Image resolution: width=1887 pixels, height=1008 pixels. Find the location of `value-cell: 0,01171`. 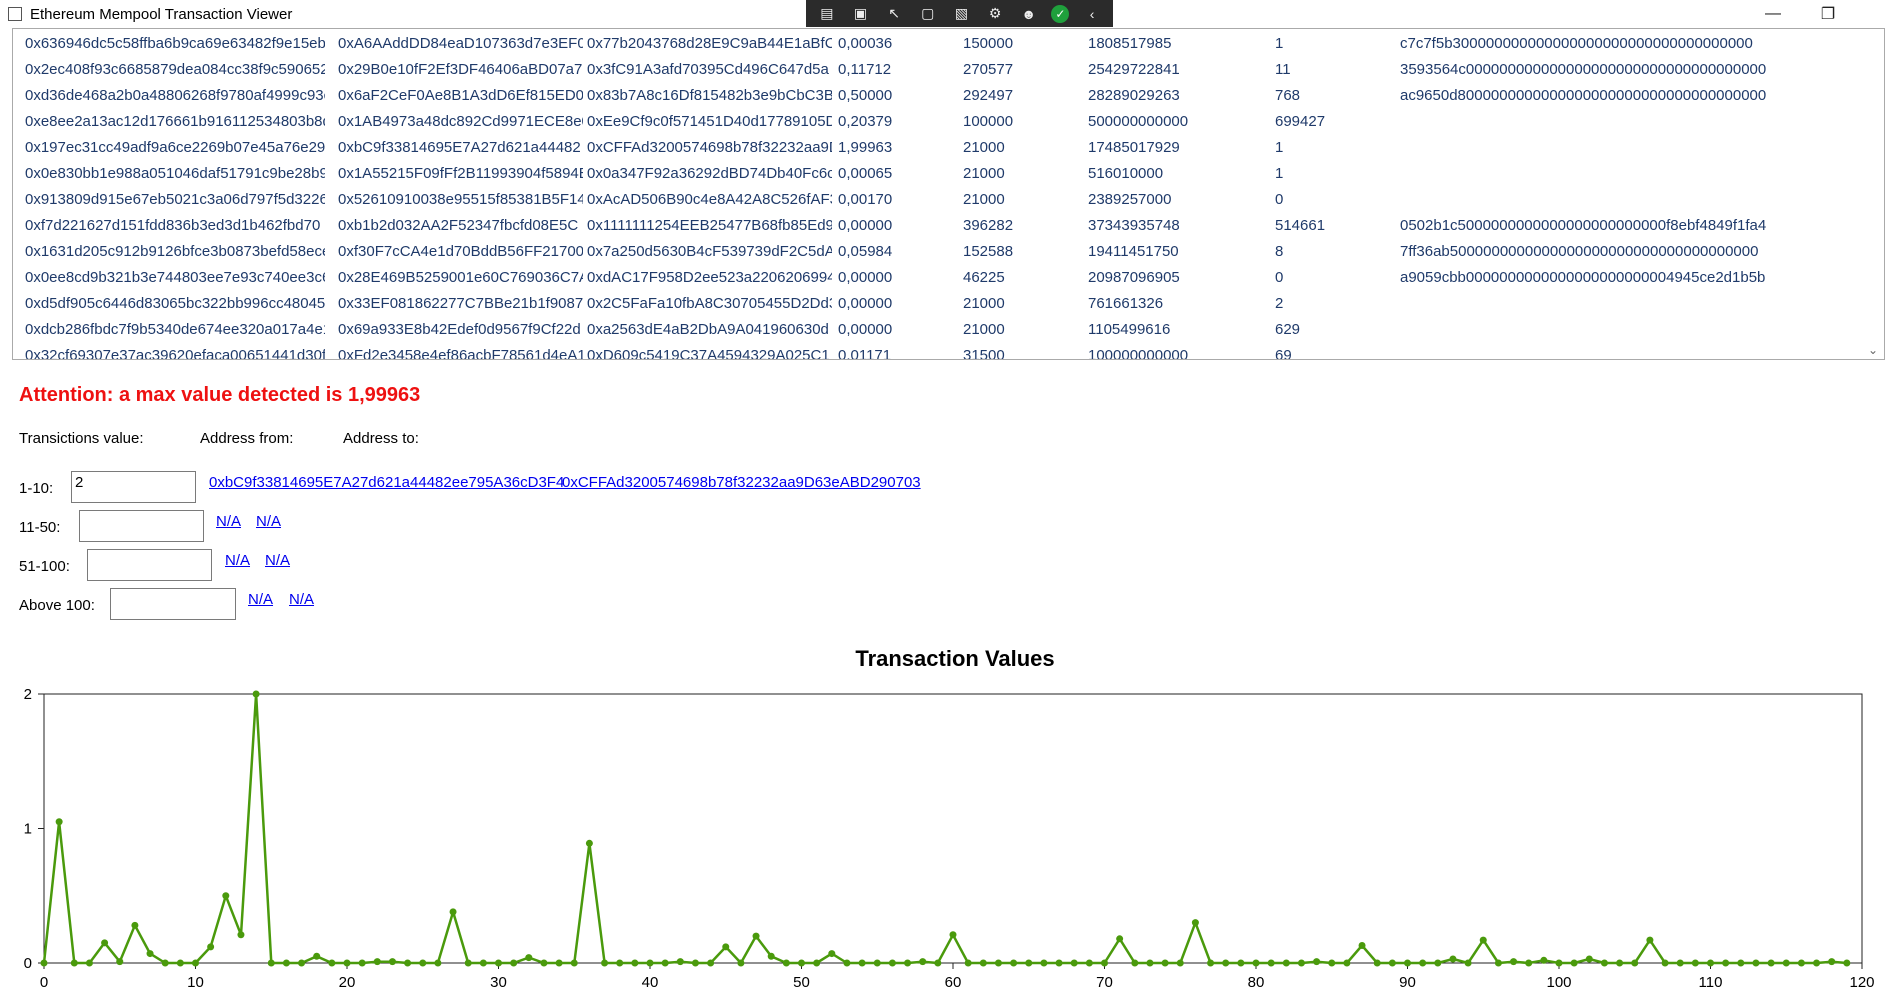

value-cell: 0,01171 is located at coordinates (865, 353).